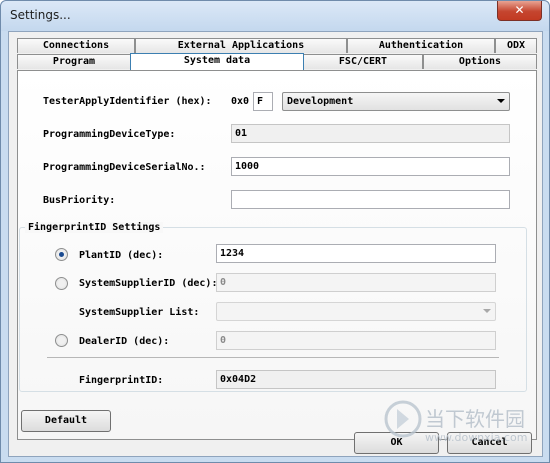 This screenshot has height=463, width=550. What do you see at coordinates (127, 101) in the screenshot?
I see `tester-apply-identifier-label: TesterApplyIdentifier (hex):` at bounding box center [127, 101].